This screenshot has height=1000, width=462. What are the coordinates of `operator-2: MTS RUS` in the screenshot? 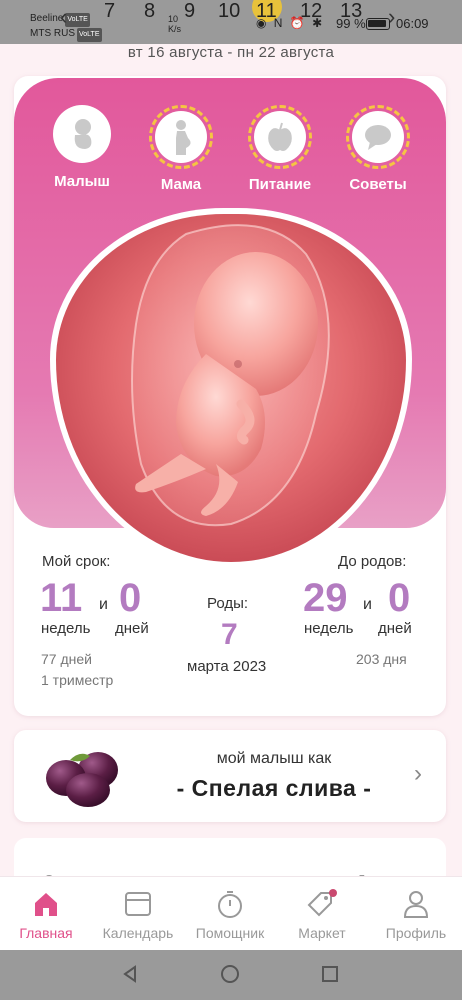 It's located at (52, 33).